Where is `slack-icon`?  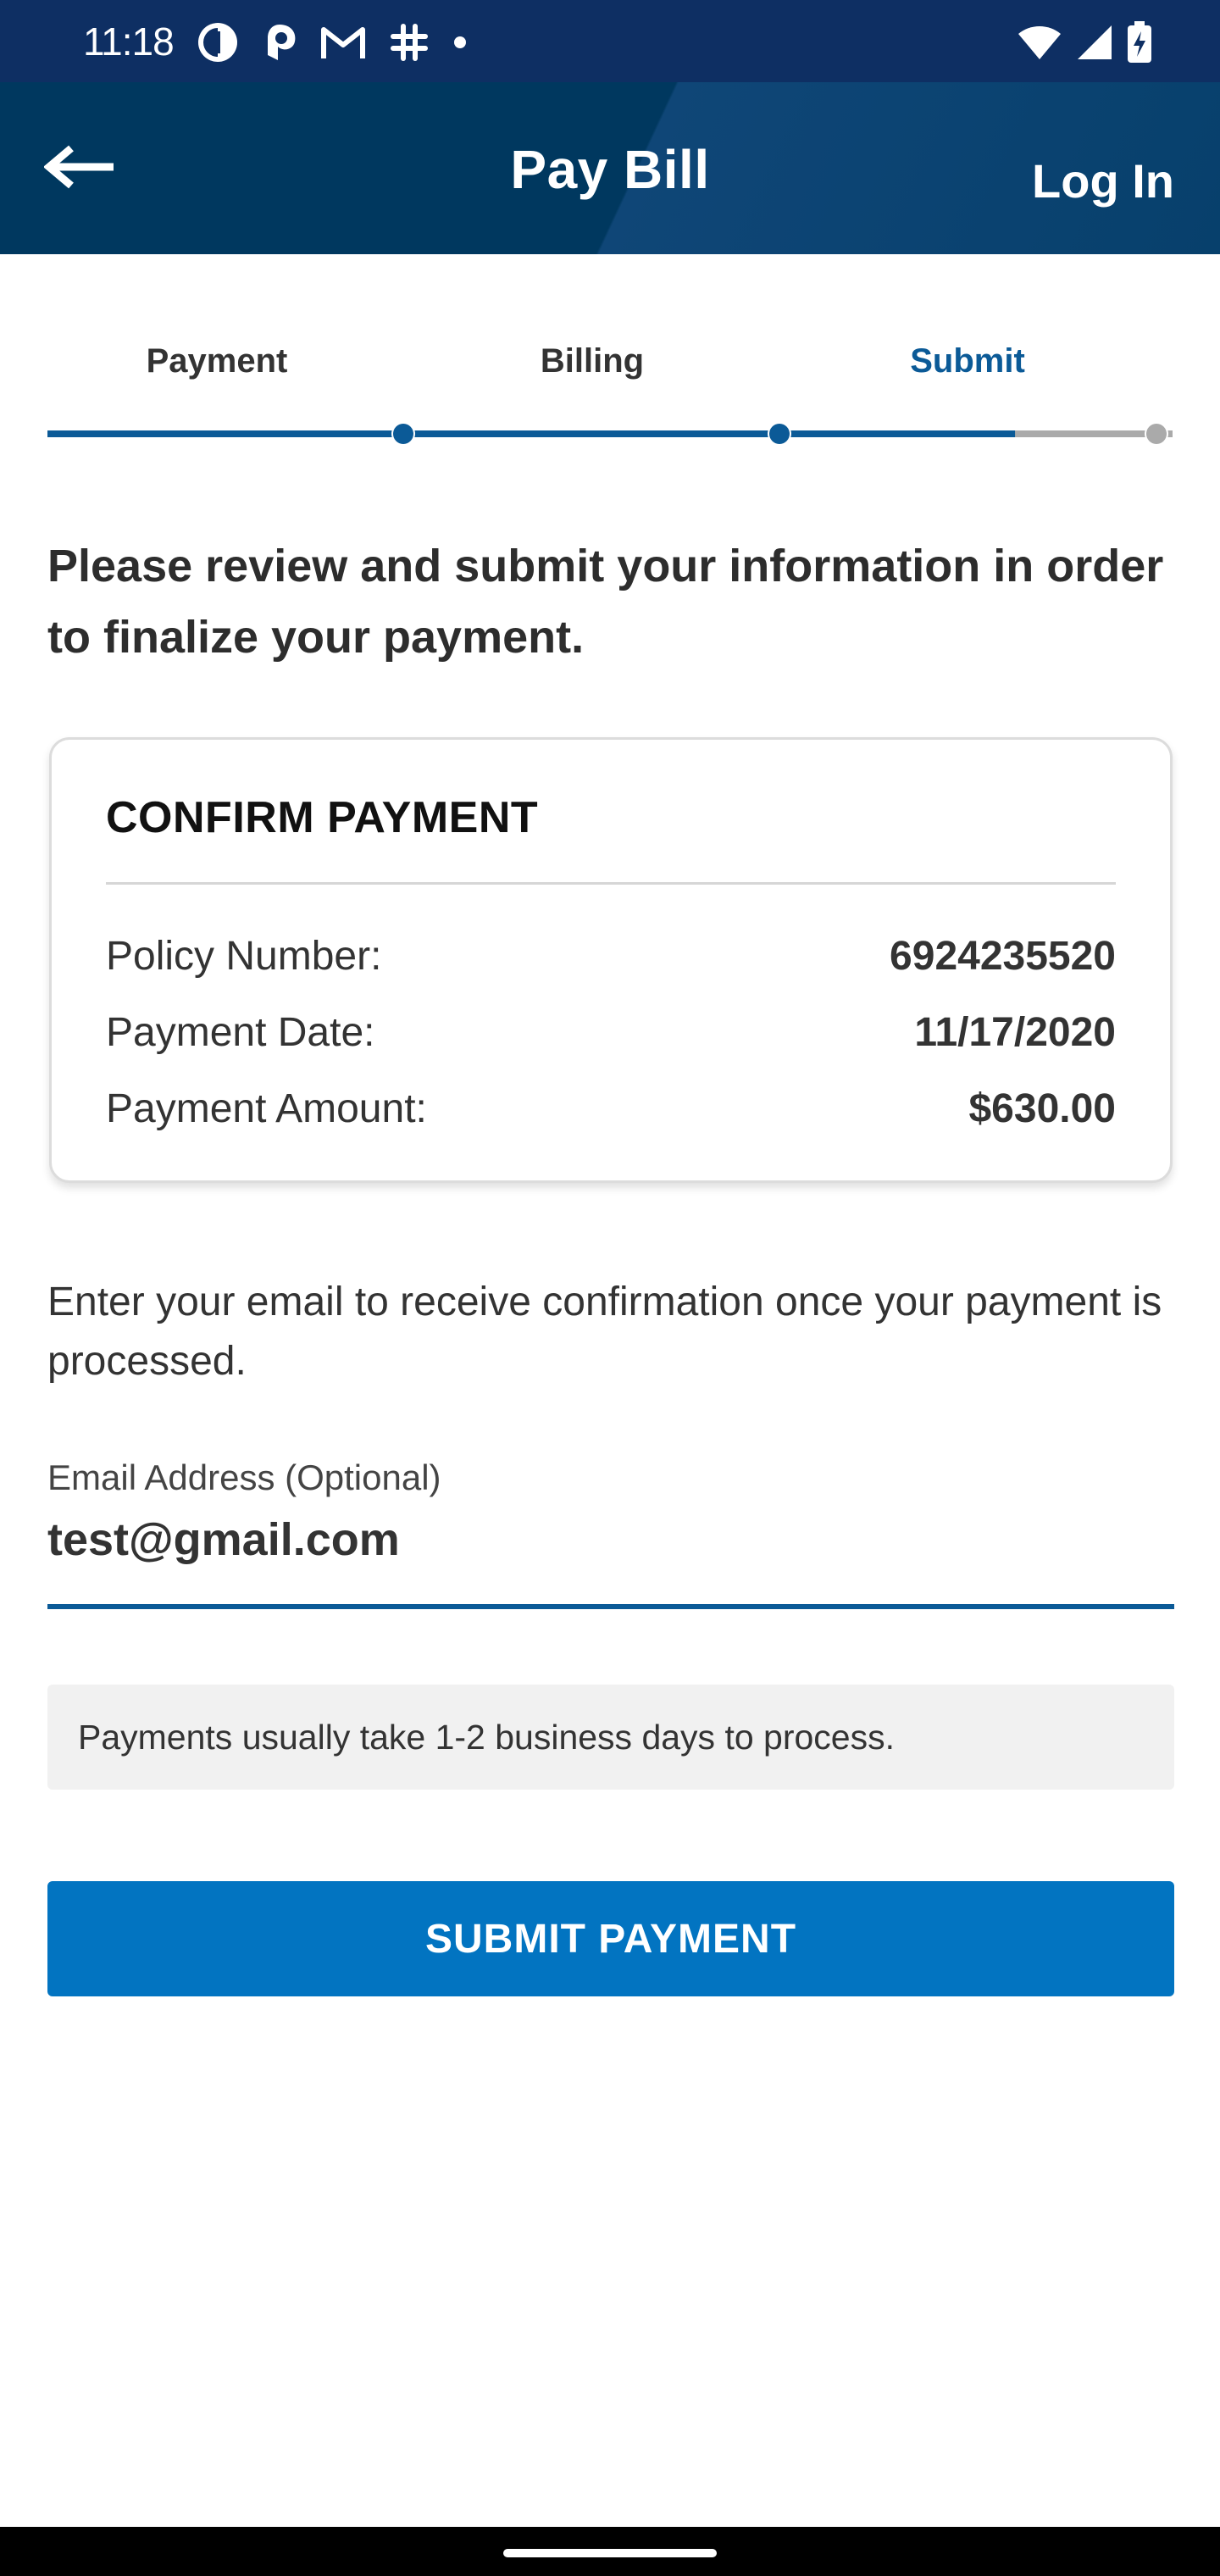 slack-icon is located at coordinates (409, 42).